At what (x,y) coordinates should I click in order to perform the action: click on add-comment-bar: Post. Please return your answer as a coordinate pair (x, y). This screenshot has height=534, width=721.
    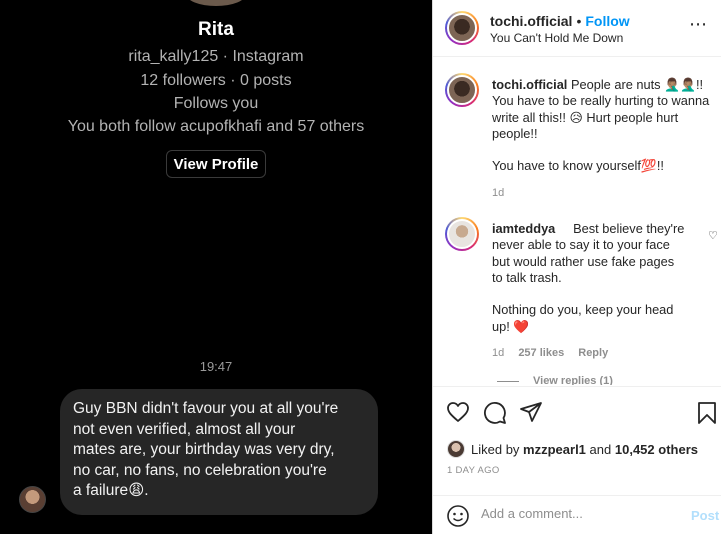
    Looking at the image, I should click on (577, 514).